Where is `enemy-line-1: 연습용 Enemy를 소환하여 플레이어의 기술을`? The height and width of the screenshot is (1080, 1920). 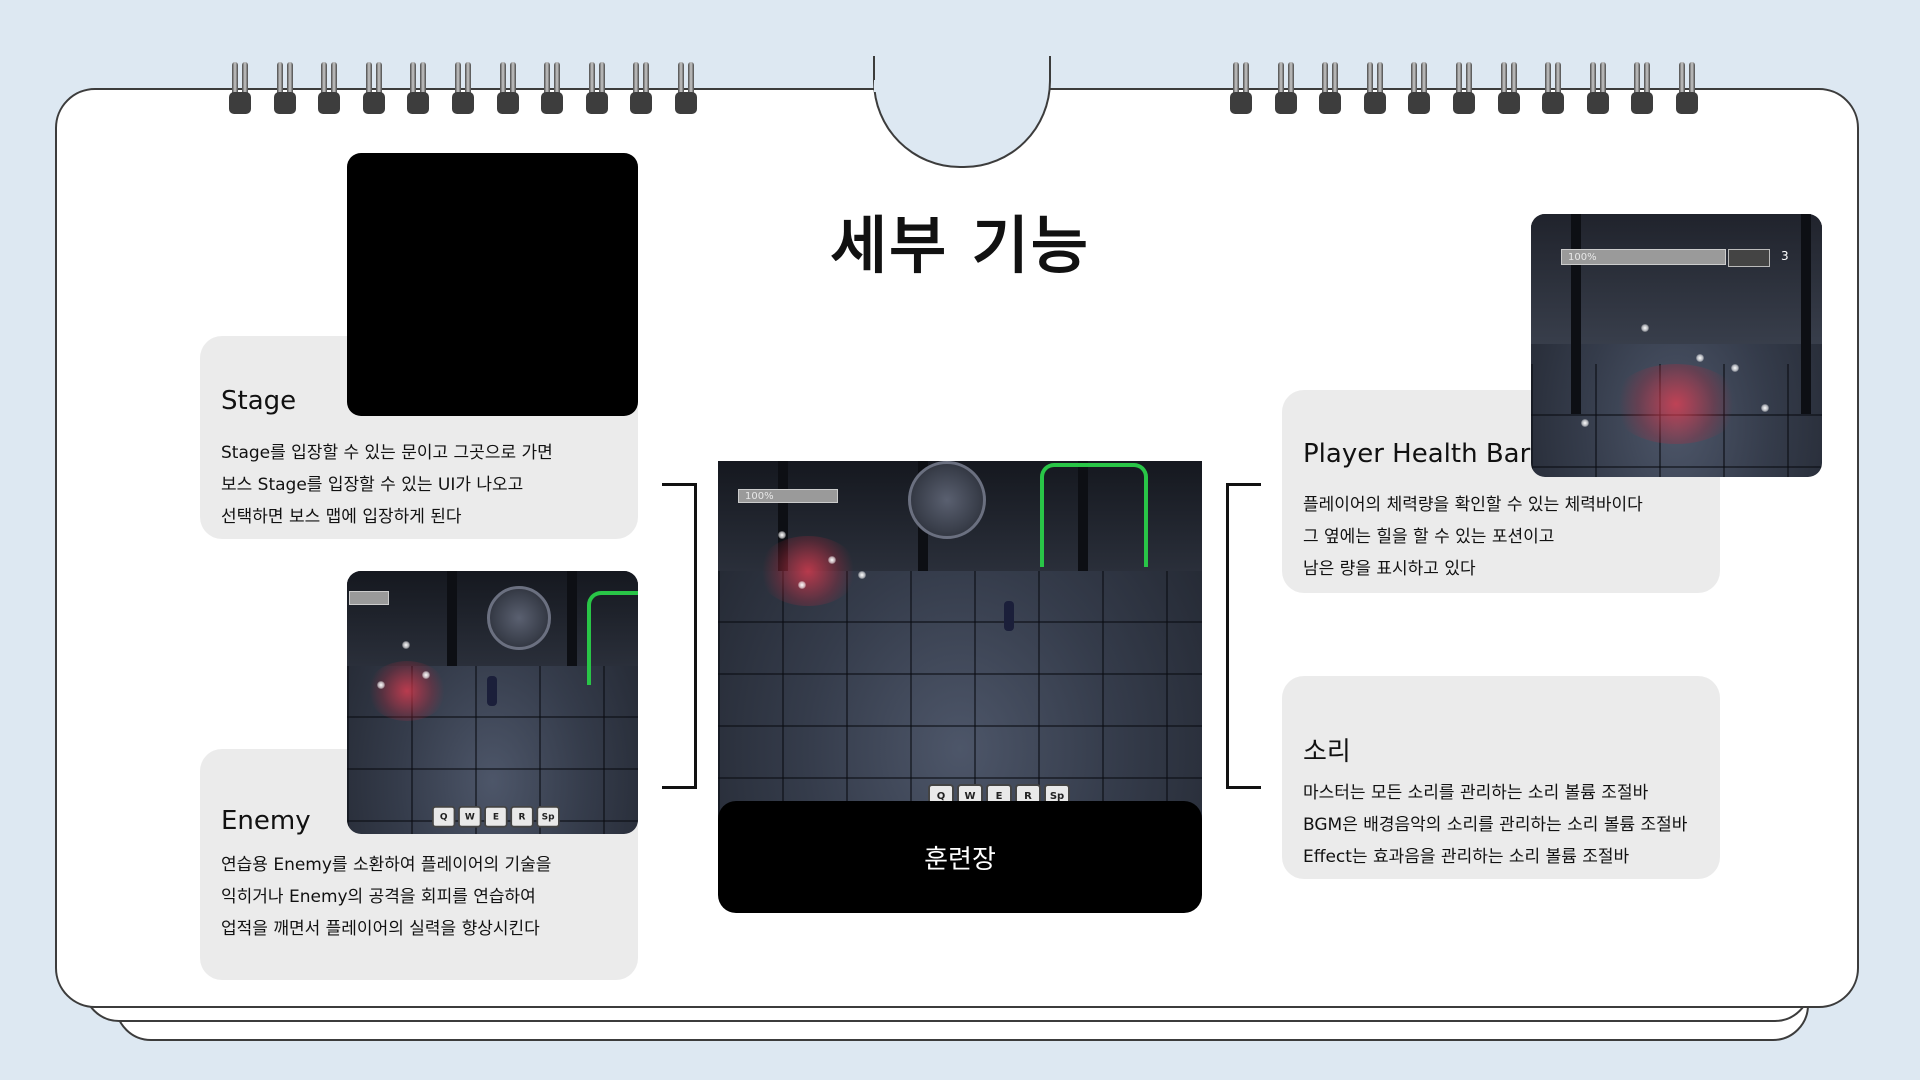
enemy-line-1: 연습용 Enemy를 소환하여 플레이어의 기술을 is located at coordinates (386, 865).